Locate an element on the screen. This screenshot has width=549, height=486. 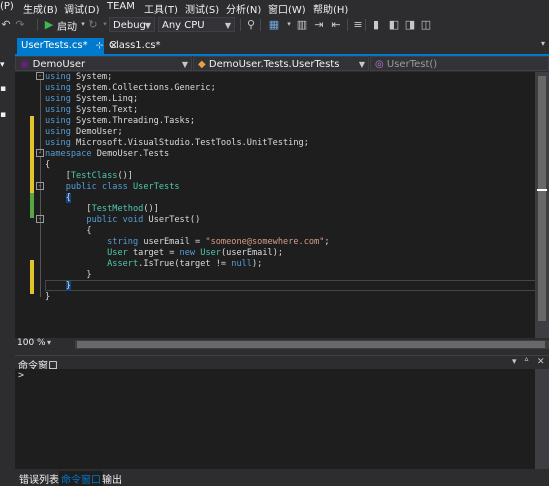
zoom-dropdown-icon: ▾ is located at coordinates (49, 342).